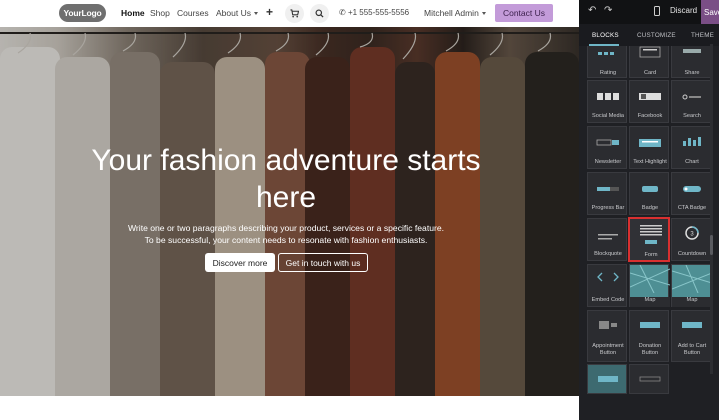 The height and width of the screenshot is (420, 719). I want to click on form-thumbnail, so click(651, 230).